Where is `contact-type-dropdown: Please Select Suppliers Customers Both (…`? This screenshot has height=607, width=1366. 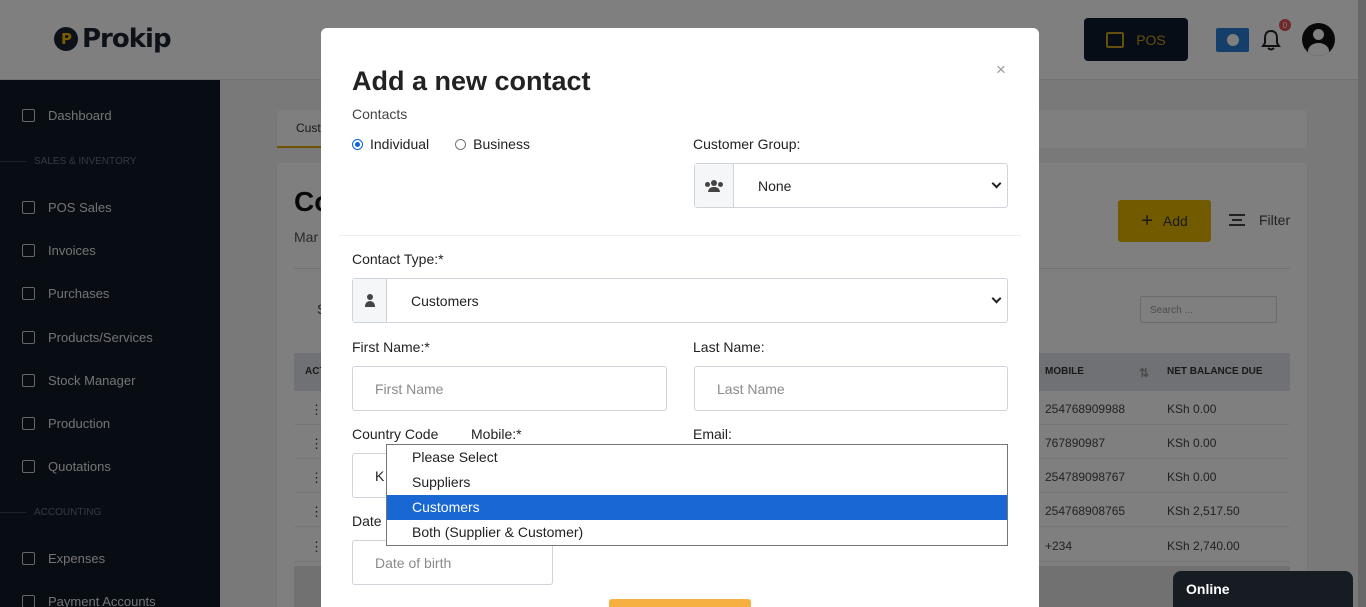 contact-type-dropdown: Please Select Suppliers Customers Both (… is located at coordinates (697, 495).